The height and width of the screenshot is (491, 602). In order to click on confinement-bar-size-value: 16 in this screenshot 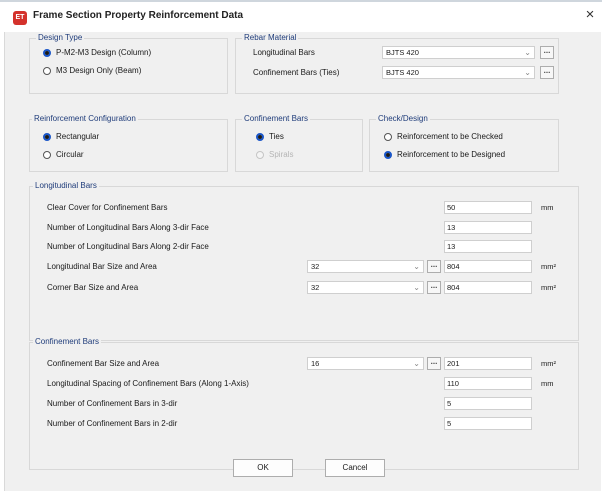, I will do `click(315, 363)`.